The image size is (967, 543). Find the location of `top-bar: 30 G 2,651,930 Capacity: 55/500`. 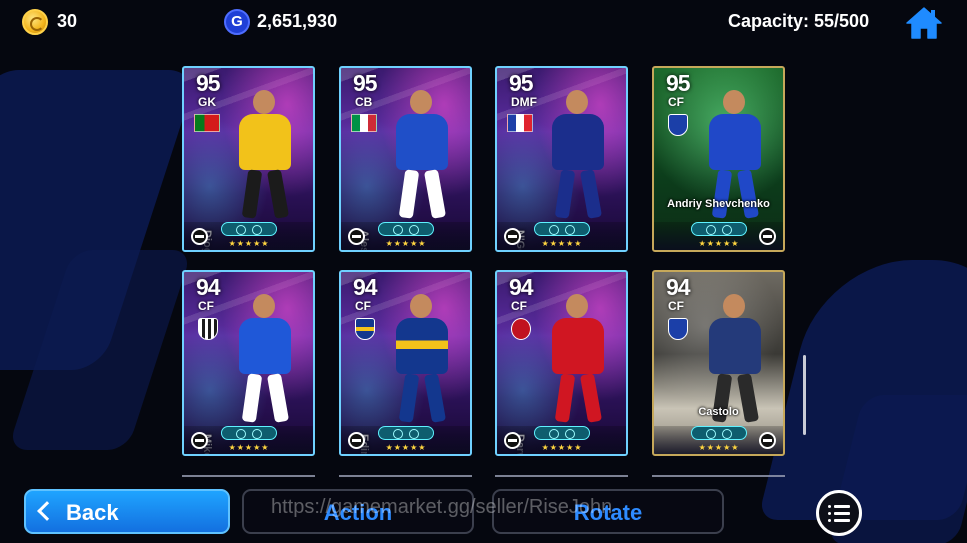

top-bar: 30 G 2,651,930 Capacity: 55/500 is located at coordinates (483, 22).